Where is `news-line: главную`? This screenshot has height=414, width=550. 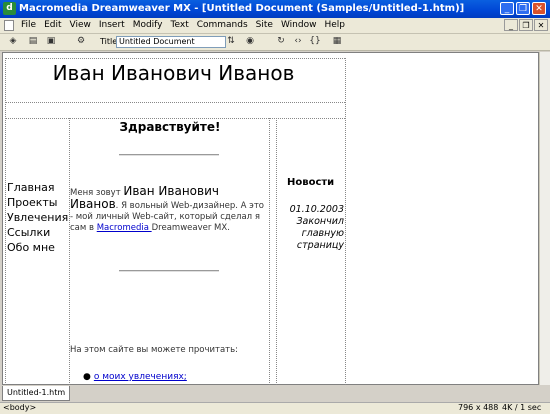 news-line: главную is located at coordinates (322, 233).